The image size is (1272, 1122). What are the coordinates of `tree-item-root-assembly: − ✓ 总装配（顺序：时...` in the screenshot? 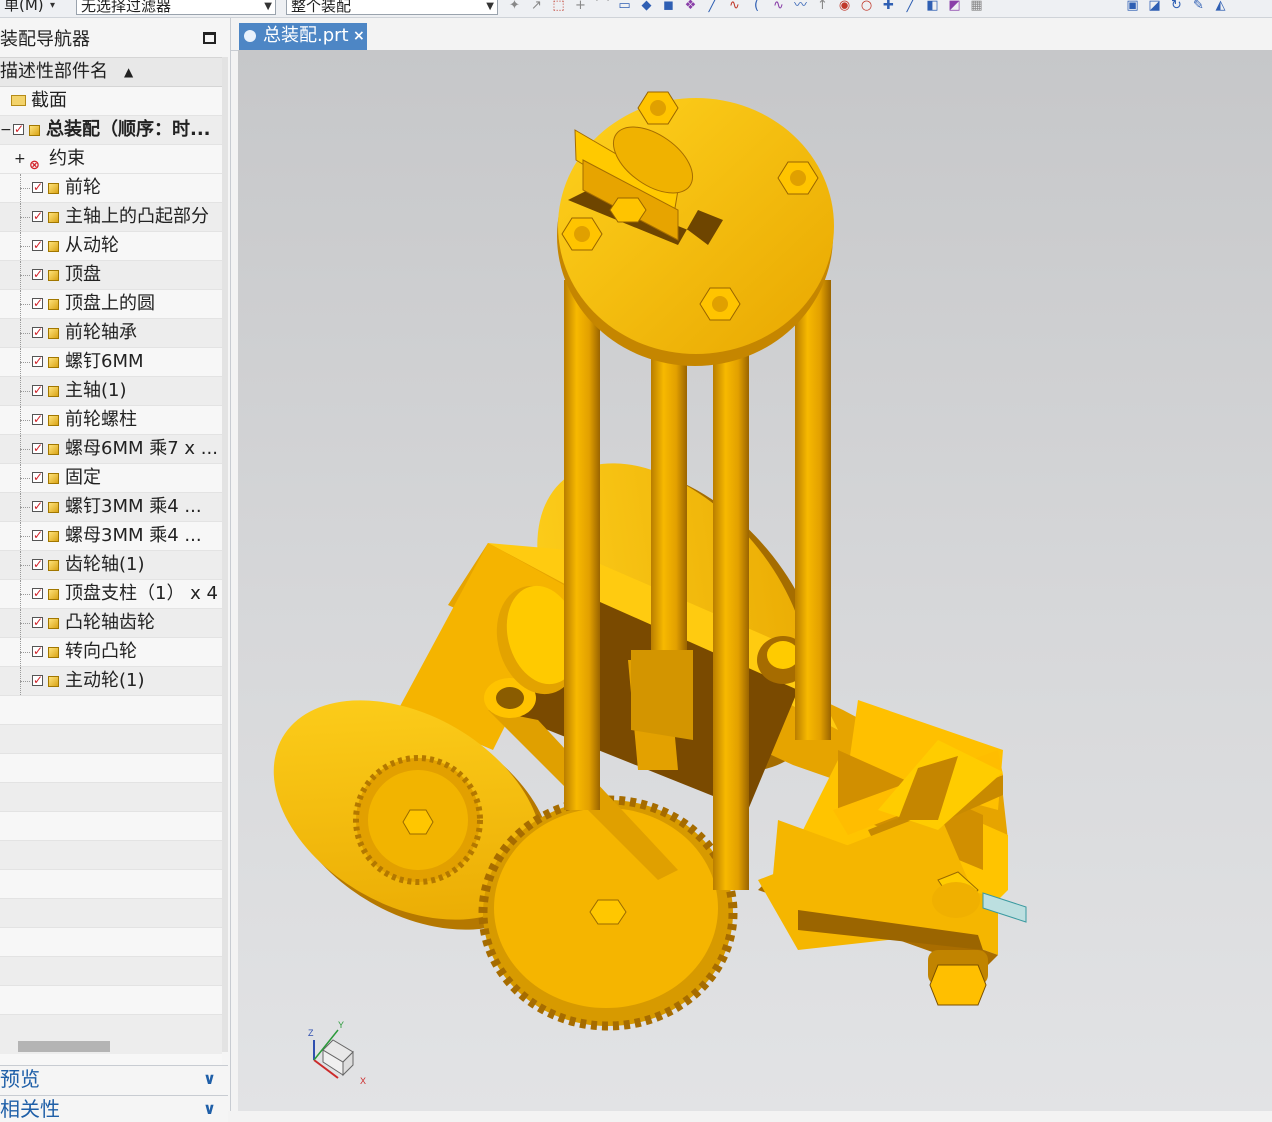 It's located at (111, 130).